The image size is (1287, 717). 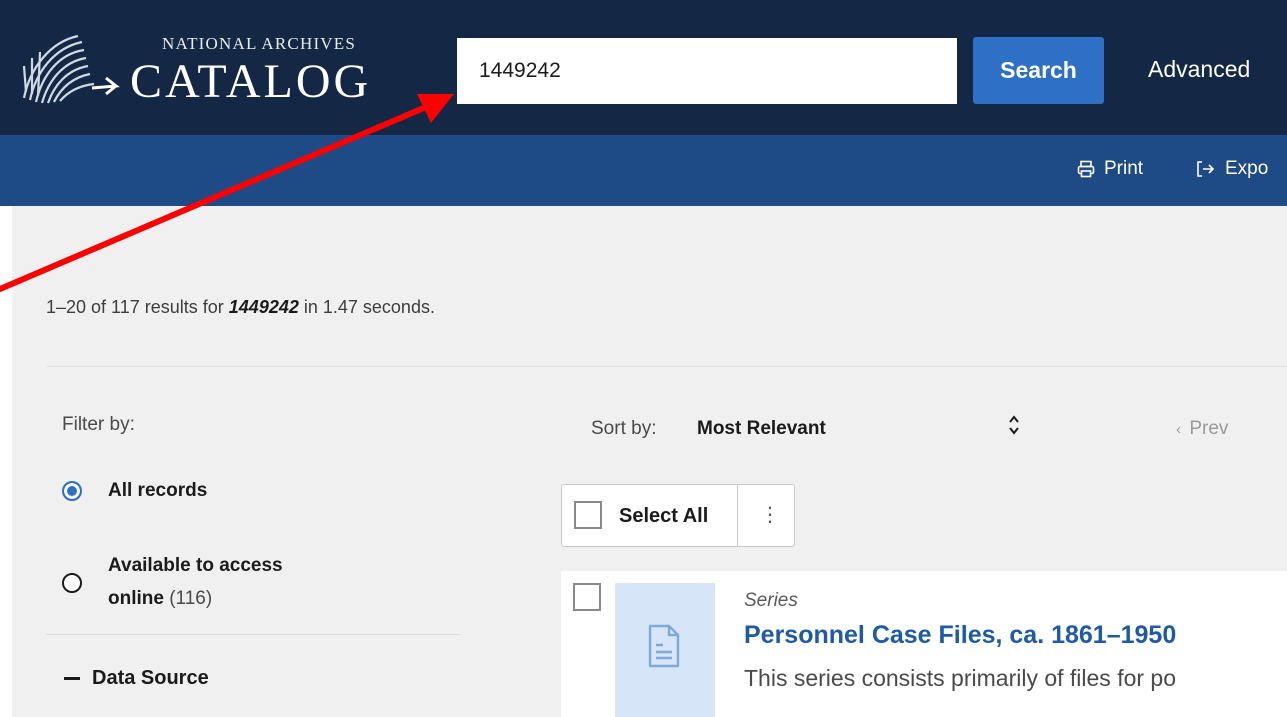 What do you see at coordinates (624, 428) in the screenshot?
I see `sort-label: Sort by:` at bounding box center [624, 428].